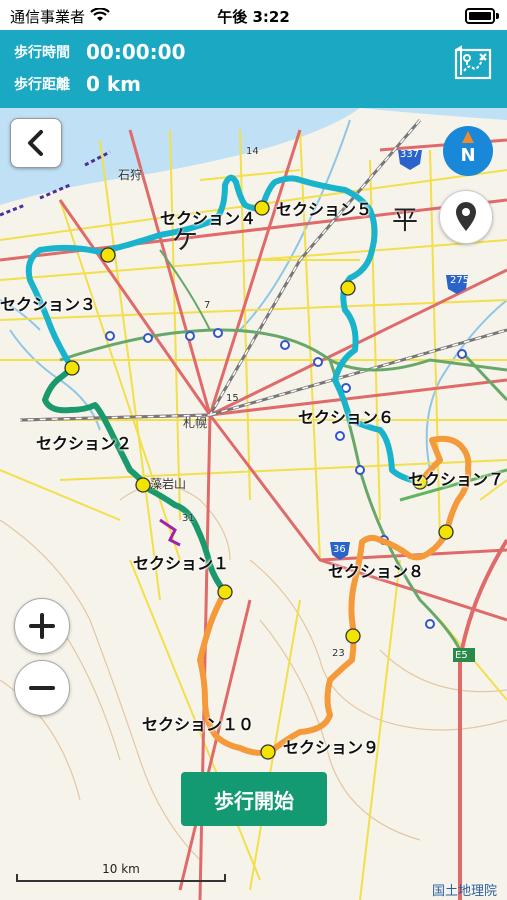  What do you see at coordinates (253, 69) in the screenshot?
I see `walk-stats-header: 歩行時間 00:00:00 歩行距離 0 km` at bounding box center [253, 69].